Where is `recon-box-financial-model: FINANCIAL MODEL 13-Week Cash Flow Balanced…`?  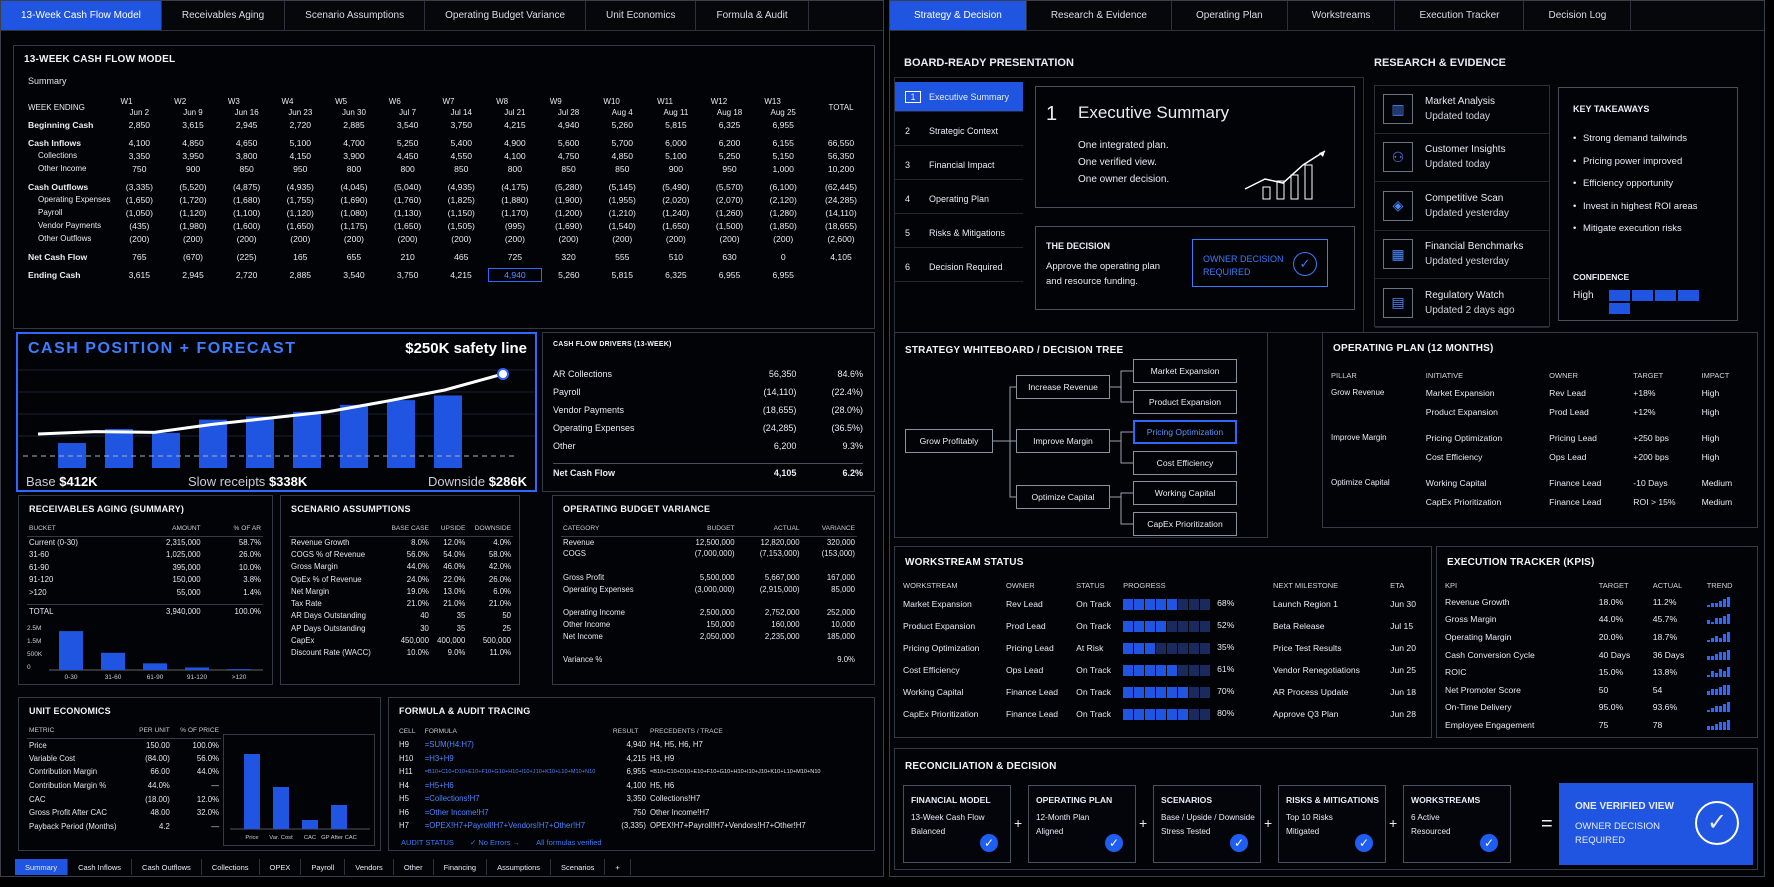 recon-box-financial-model: FINANCIAL MODEL 13-Week Cash Flow Balanced… is located at coordinates (957, 824).